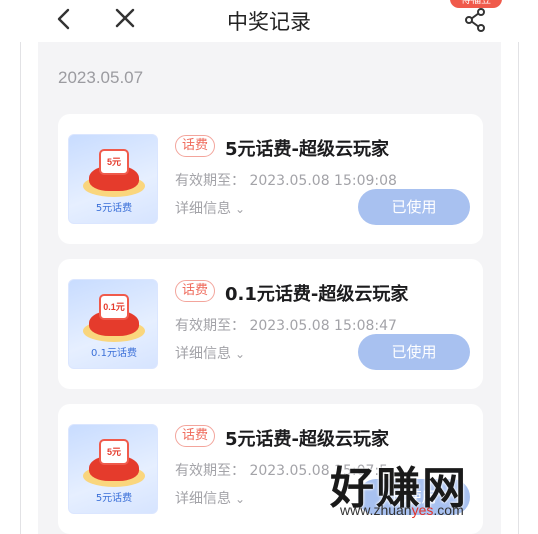 The image size is (538, 534). Describe the element at coordinates (286, 326) in the screenshot. I see `validity-text: 有效期至： 2023.05.08 15:08:47` at that location.